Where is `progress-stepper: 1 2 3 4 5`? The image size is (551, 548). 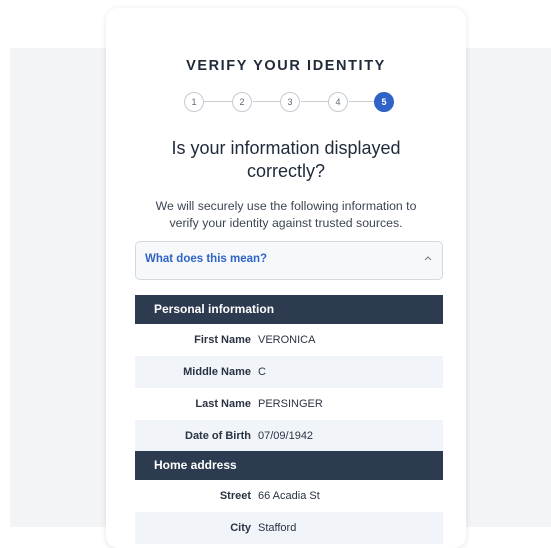
progress-stepper: 1 2 3 4 5 is located at coordinates (289, 102).